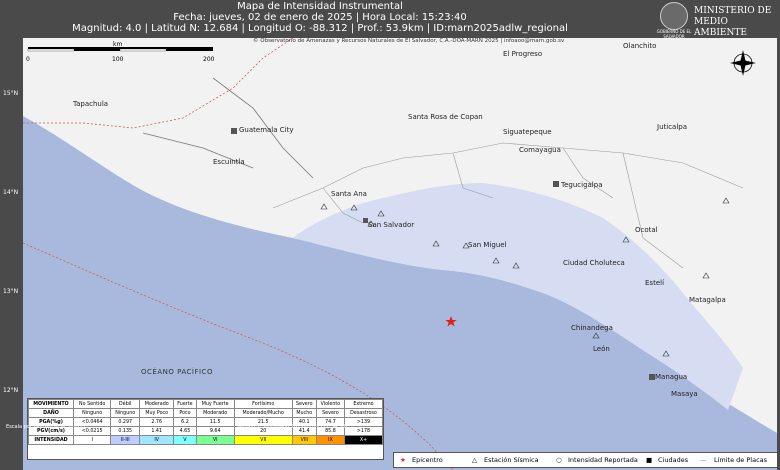 Image resolution: width=780 pixels, height=470 pixels. What do you see at coordinates (527, 132) in the screenshot?
I see `city-label: Siguatepeque` at bounding box center [527, 132].